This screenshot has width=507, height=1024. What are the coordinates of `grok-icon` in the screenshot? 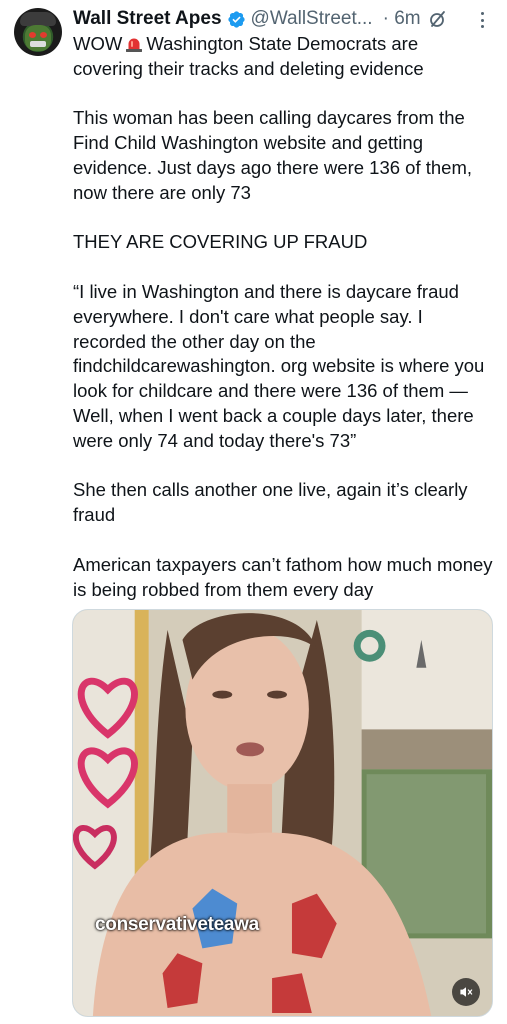 It's located at (438, 19).